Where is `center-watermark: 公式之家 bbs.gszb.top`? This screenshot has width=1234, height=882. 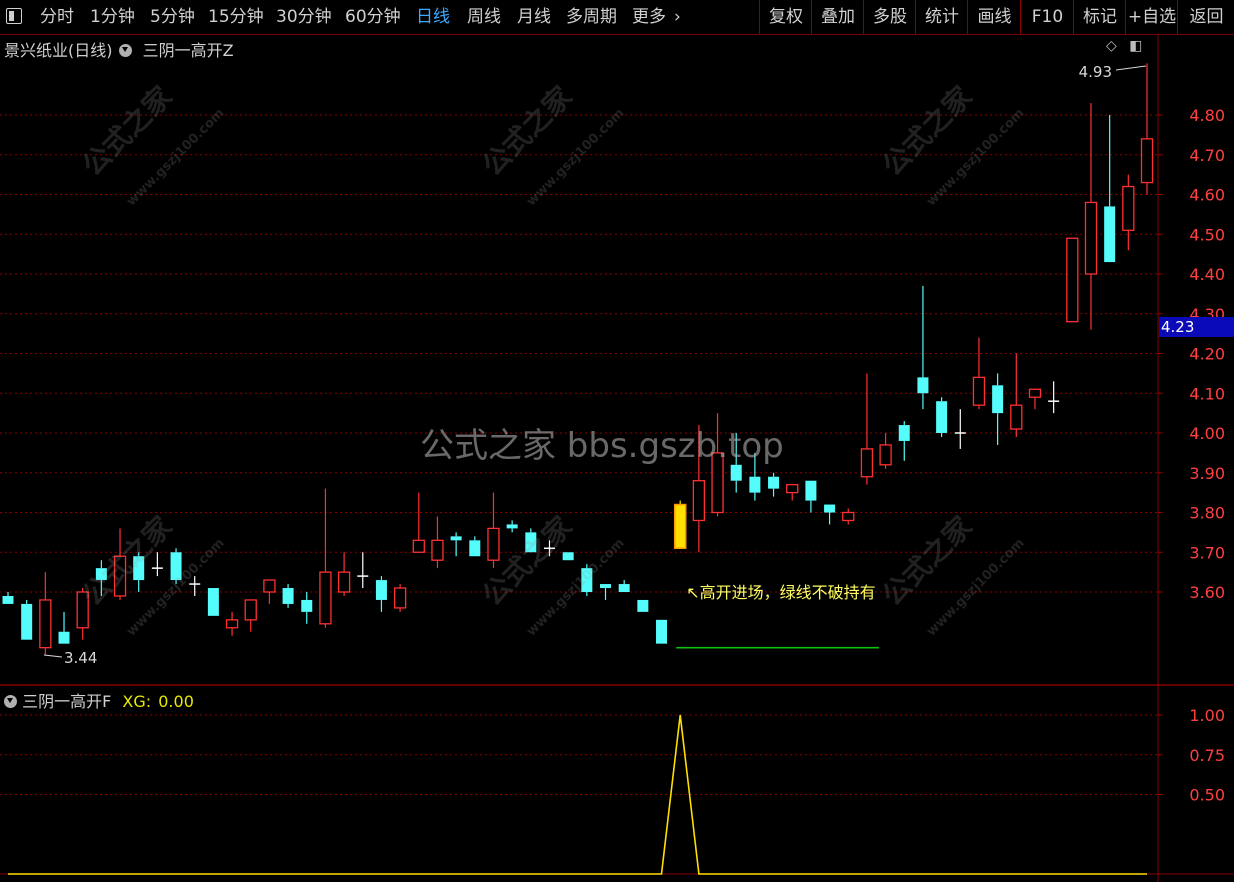
center-watermark: 公式之家 bbs.gszb.top is located at coordinates (602, 446).